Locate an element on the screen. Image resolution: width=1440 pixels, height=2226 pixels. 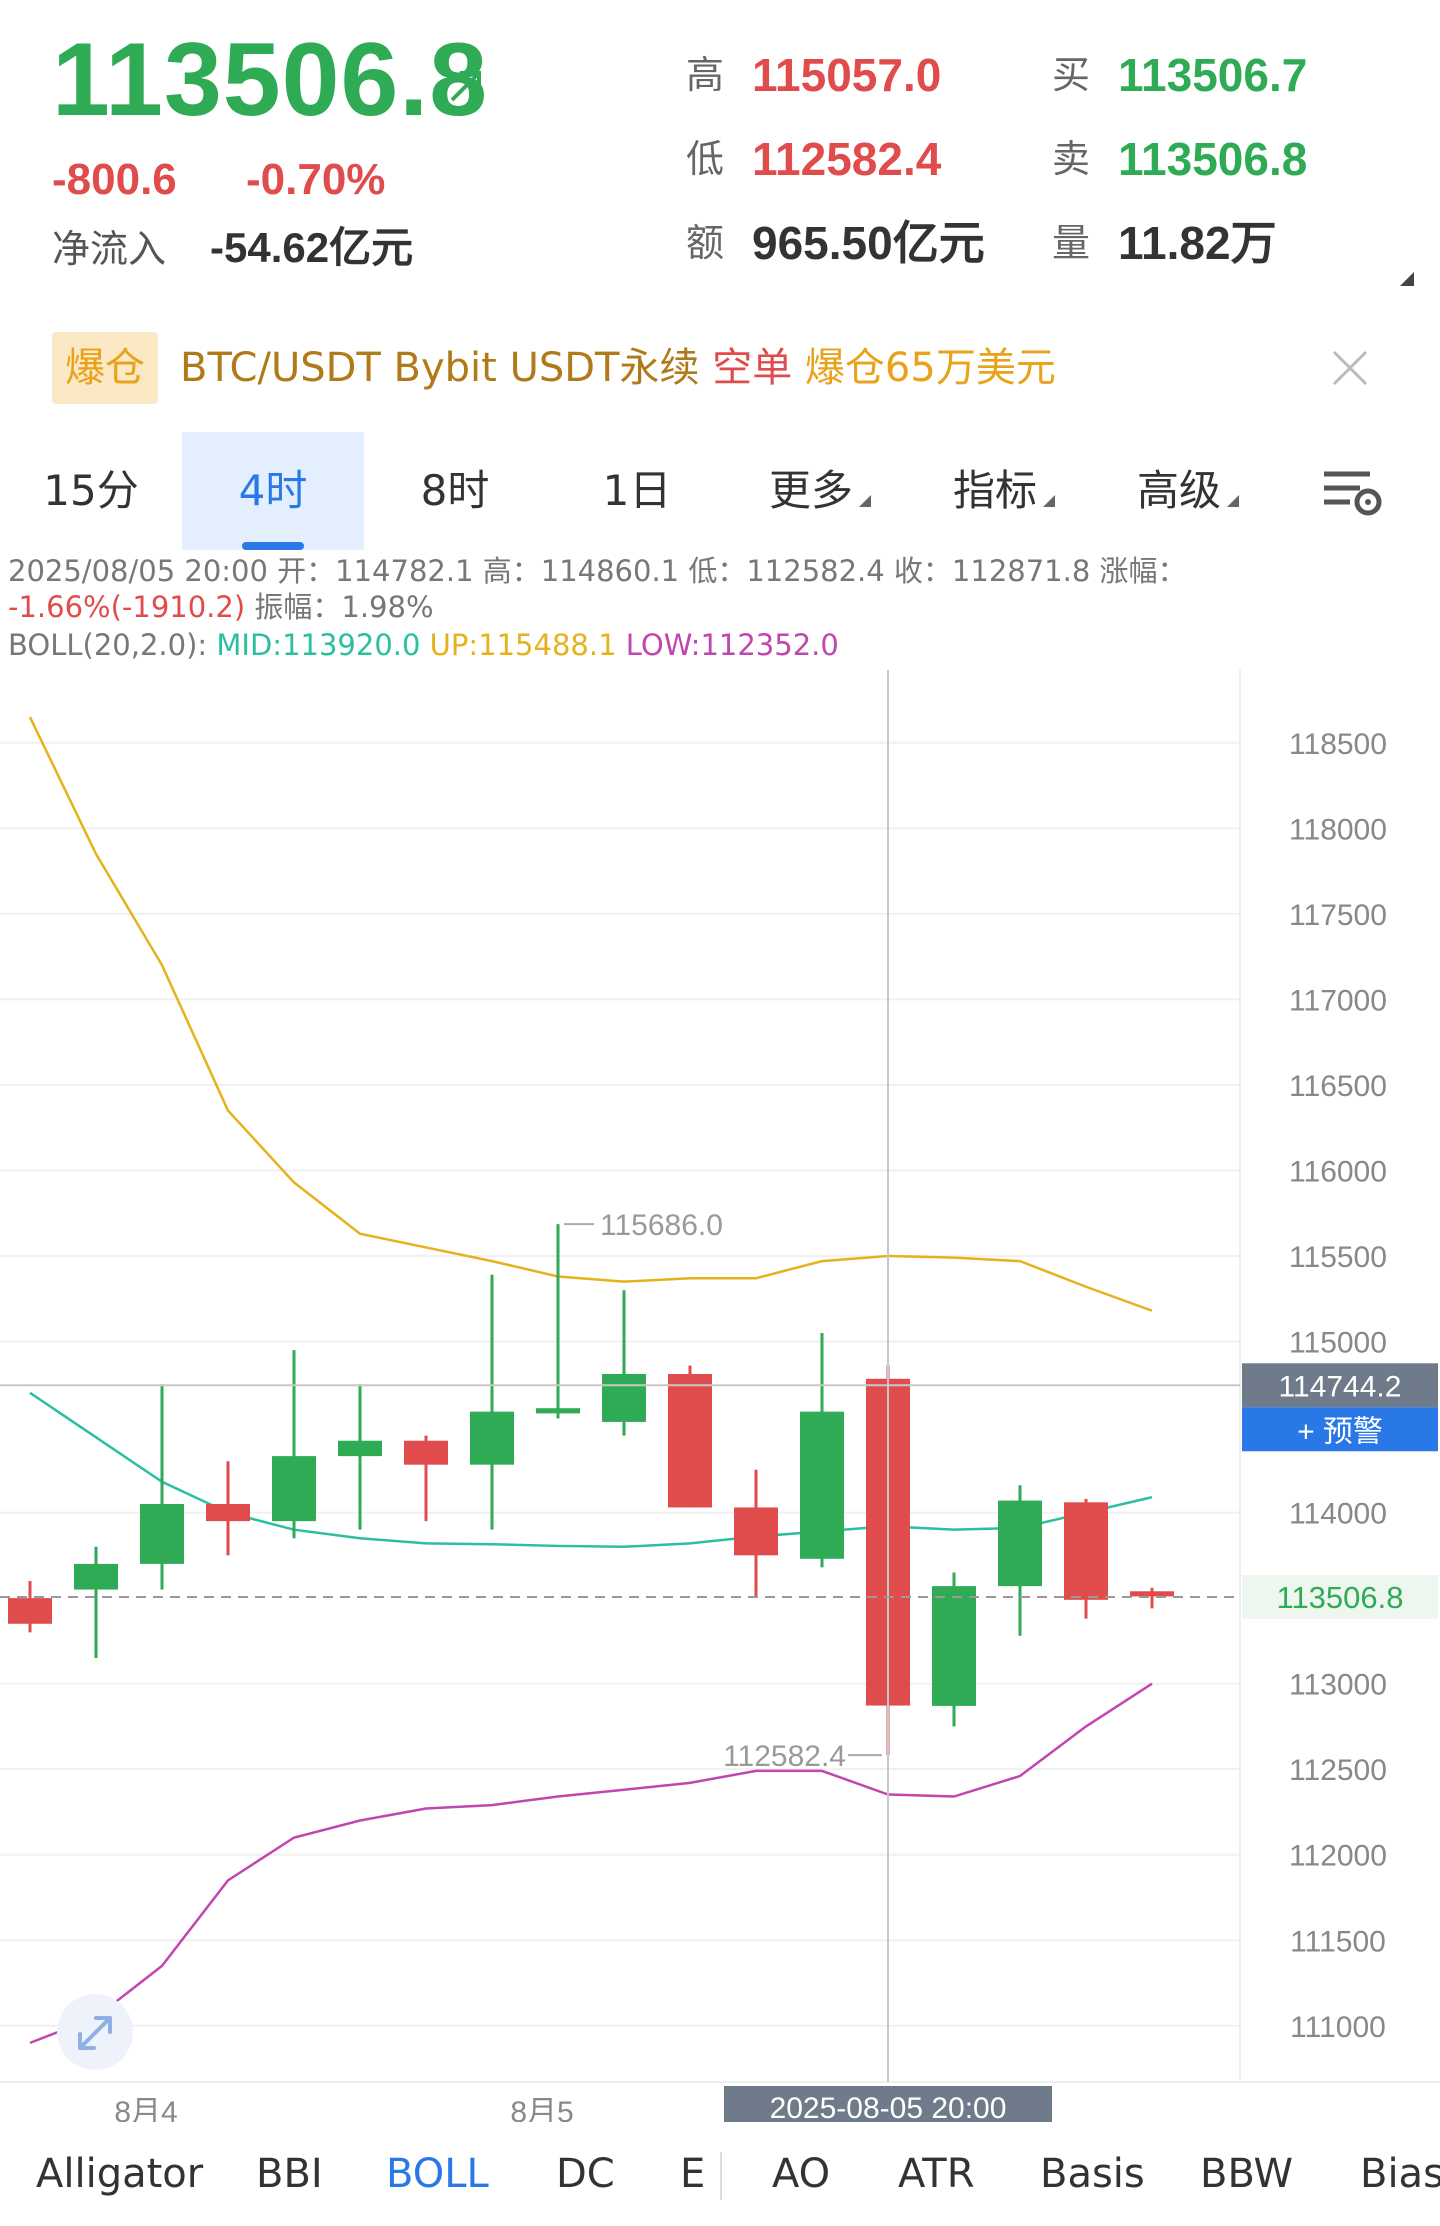
close-icon is located at coordinates (1350, 368).